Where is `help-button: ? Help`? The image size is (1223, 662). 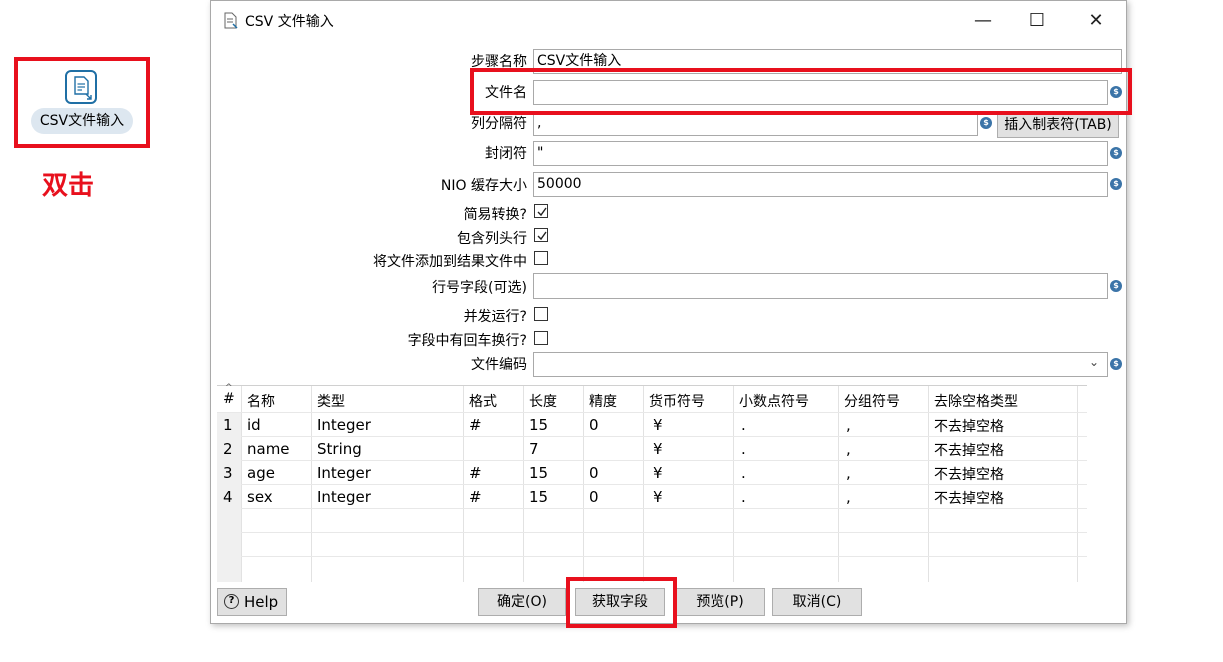 help-button: ? Help is located at coordinates (252, 602).